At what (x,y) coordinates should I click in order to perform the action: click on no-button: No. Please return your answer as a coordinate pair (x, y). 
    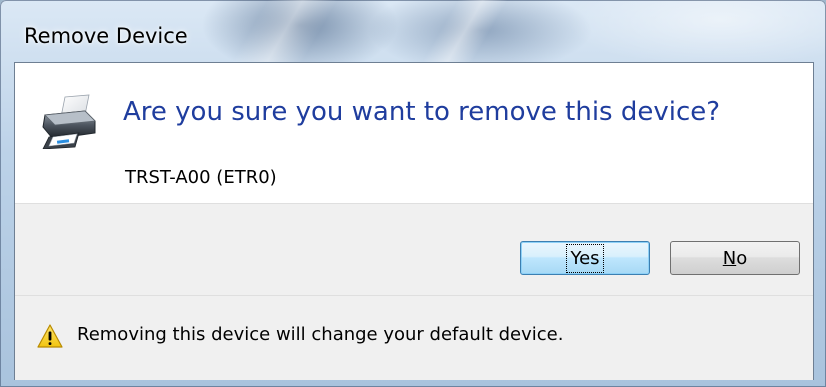
    Looking at the image, I should click on (735, 258).